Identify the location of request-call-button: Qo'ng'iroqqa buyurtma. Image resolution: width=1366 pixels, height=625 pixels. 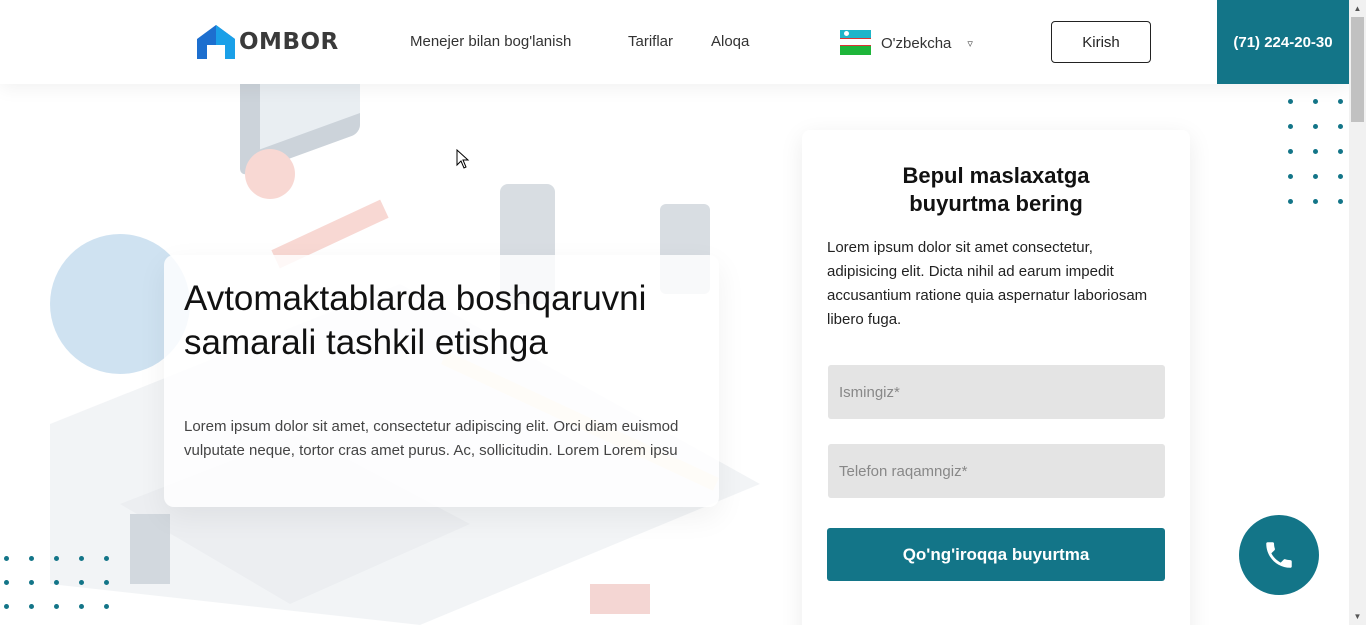
(996, 554).